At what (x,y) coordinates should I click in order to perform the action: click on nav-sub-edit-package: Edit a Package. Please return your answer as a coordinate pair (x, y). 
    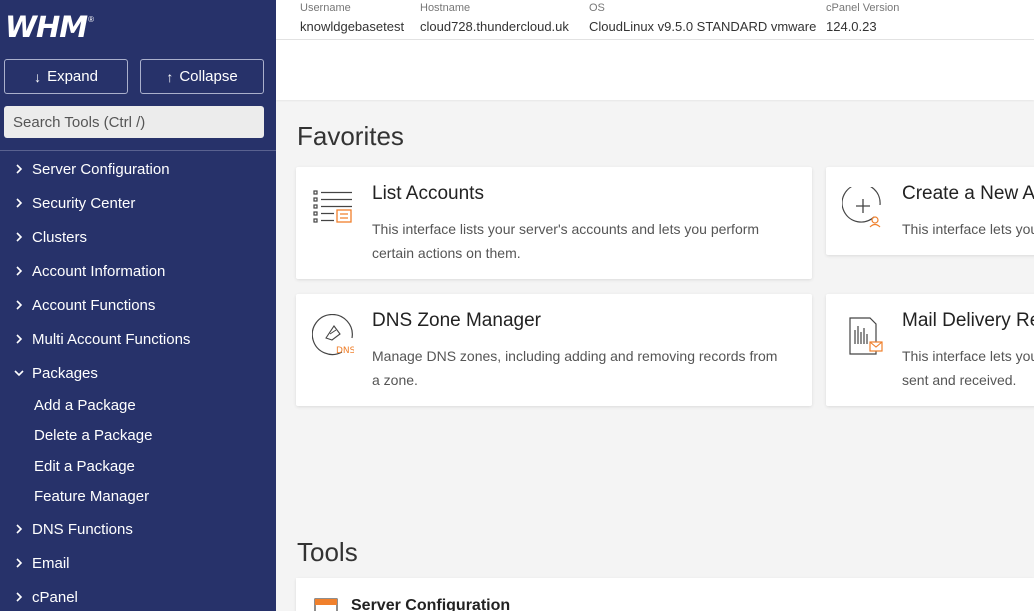
    Looking at the image, I should click on (138, 466).